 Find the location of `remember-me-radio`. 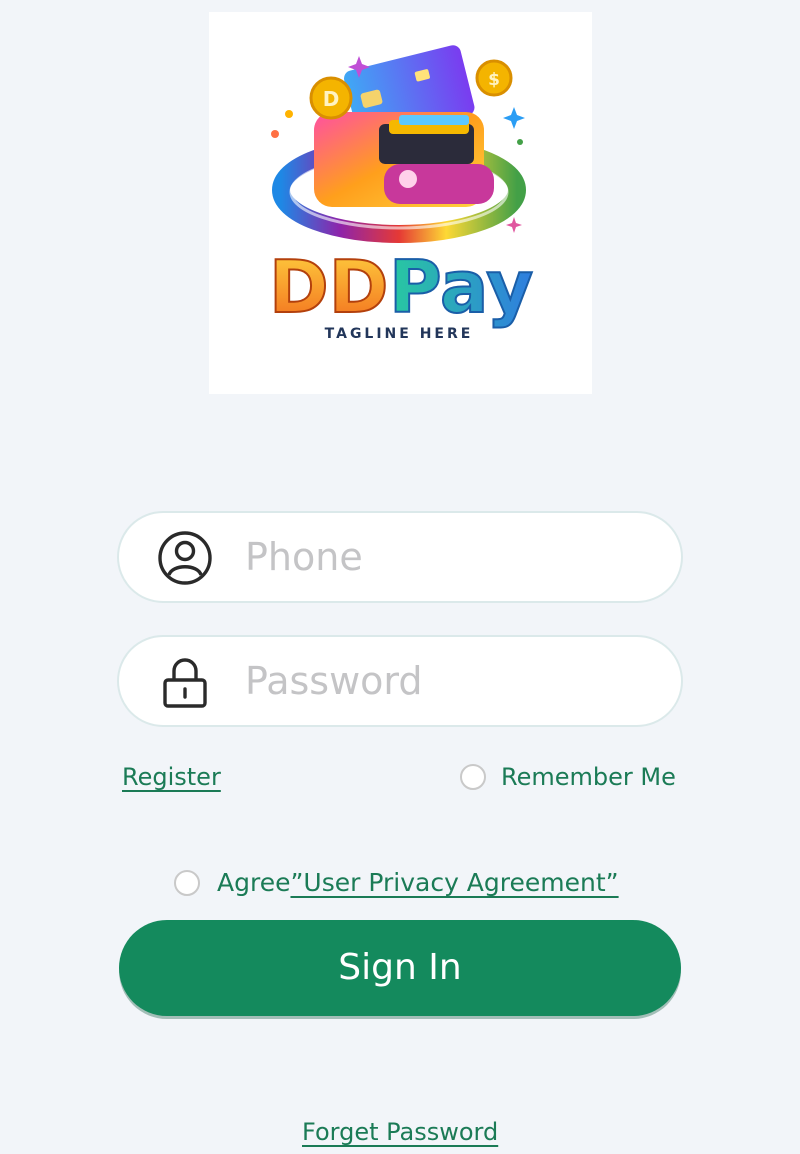

remember-me-radio is located at coordinates (473, 777).